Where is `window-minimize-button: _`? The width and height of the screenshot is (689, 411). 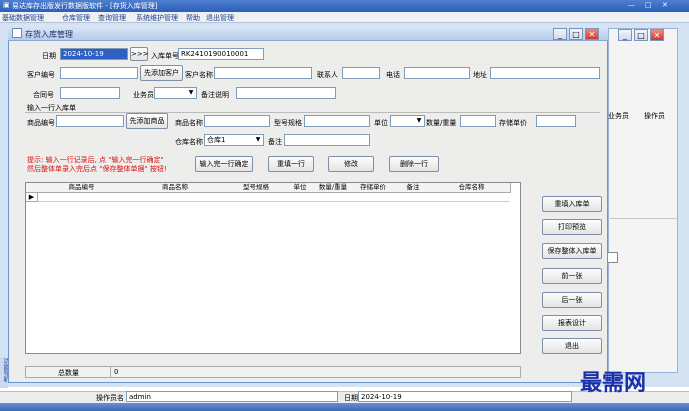
window-minimize-button: _ is located at coordinates (560, 34).